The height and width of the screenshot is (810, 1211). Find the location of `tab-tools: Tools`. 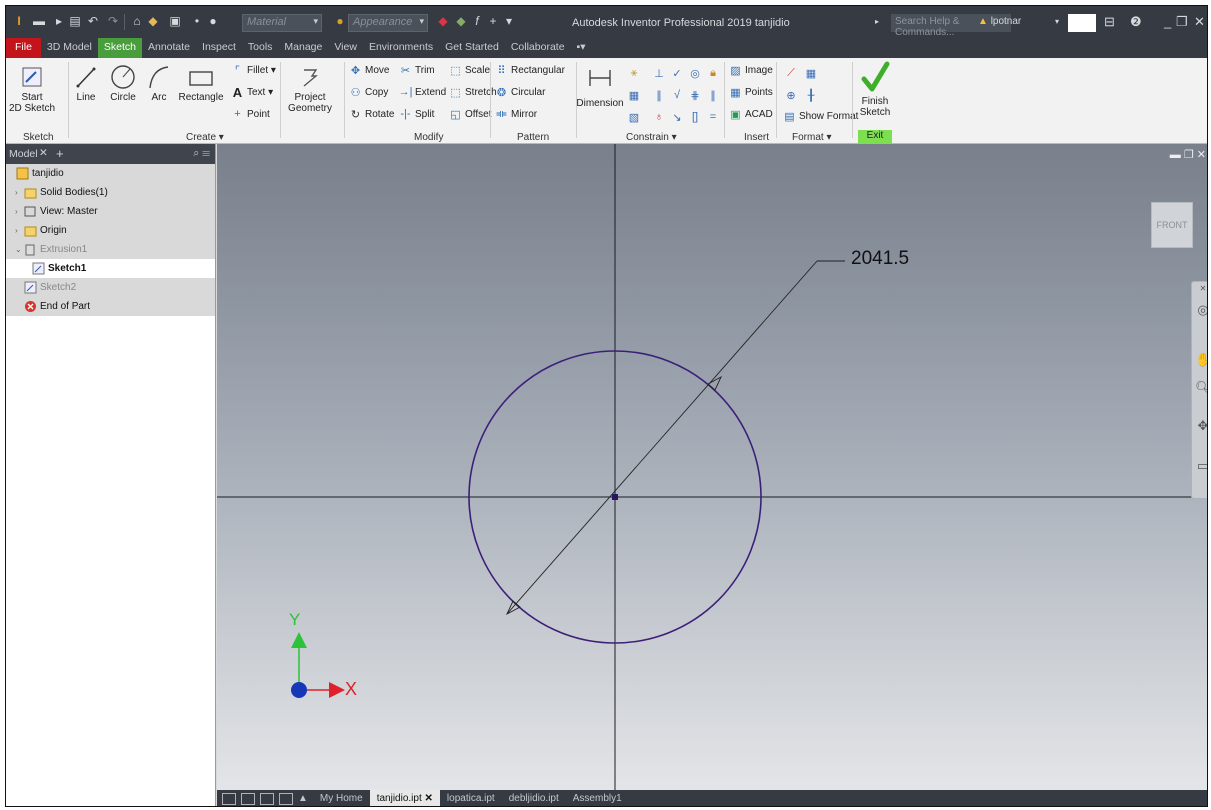

tab-tools: Tools is located at coordinates (260, 48).